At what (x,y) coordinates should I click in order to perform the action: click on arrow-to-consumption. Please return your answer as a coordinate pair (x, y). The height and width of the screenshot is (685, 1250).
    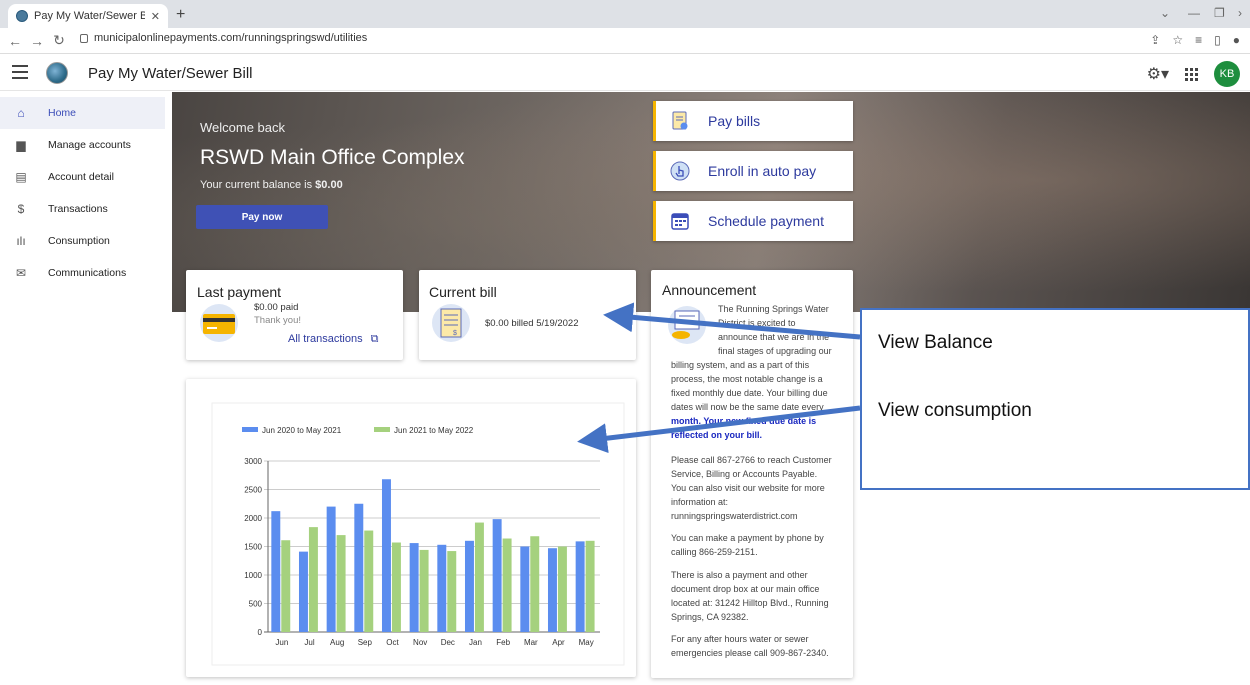
    Looking at the image, I should click on (719, 429).